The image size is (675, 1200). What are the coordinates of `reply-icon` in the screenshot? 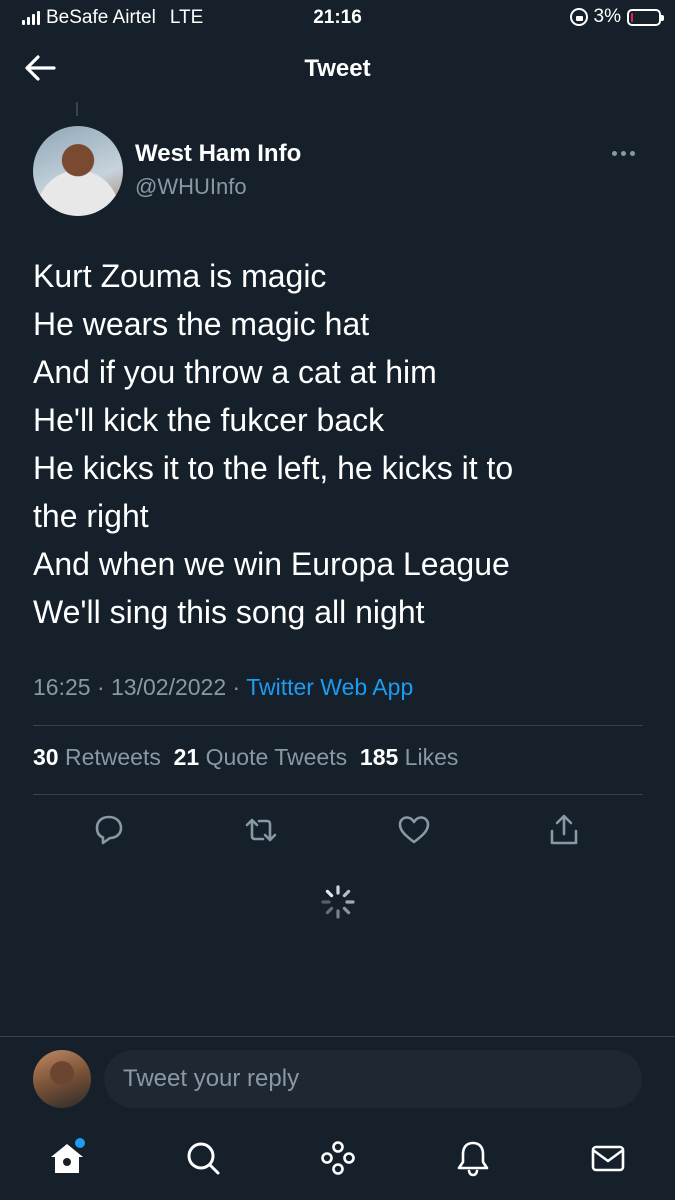 It's located at (109, 830).